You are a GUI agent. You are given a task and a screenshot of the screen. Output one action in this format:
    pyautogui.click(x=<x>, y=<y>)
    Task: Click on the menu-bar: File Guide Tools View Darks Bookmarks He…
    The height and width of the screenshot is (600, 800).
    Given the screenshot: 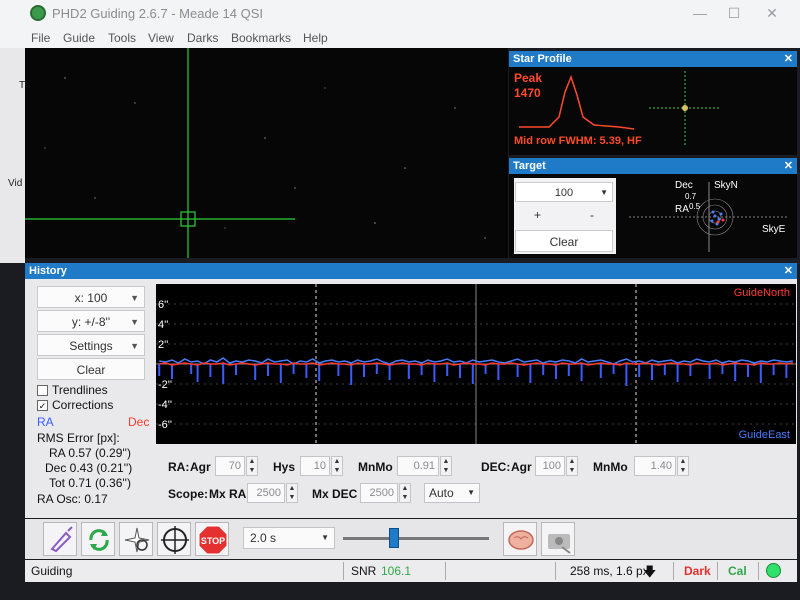 What is the action you would take?
    pyautogui.click(x=400, y=38)
    